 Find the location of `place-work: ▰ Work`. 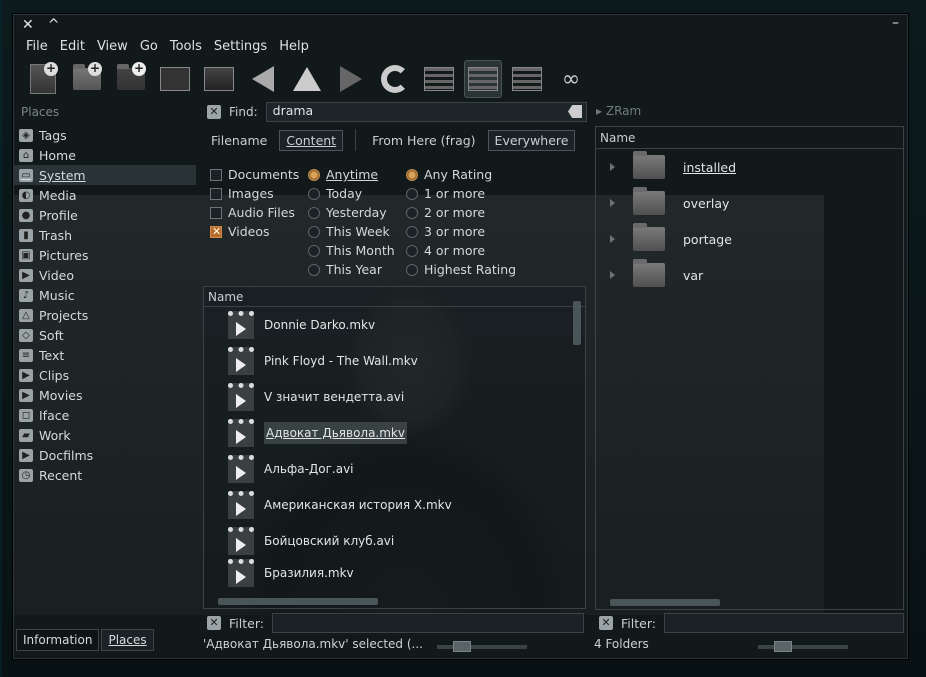

place-work: ▰ Work is located at coordinates (105, 435).